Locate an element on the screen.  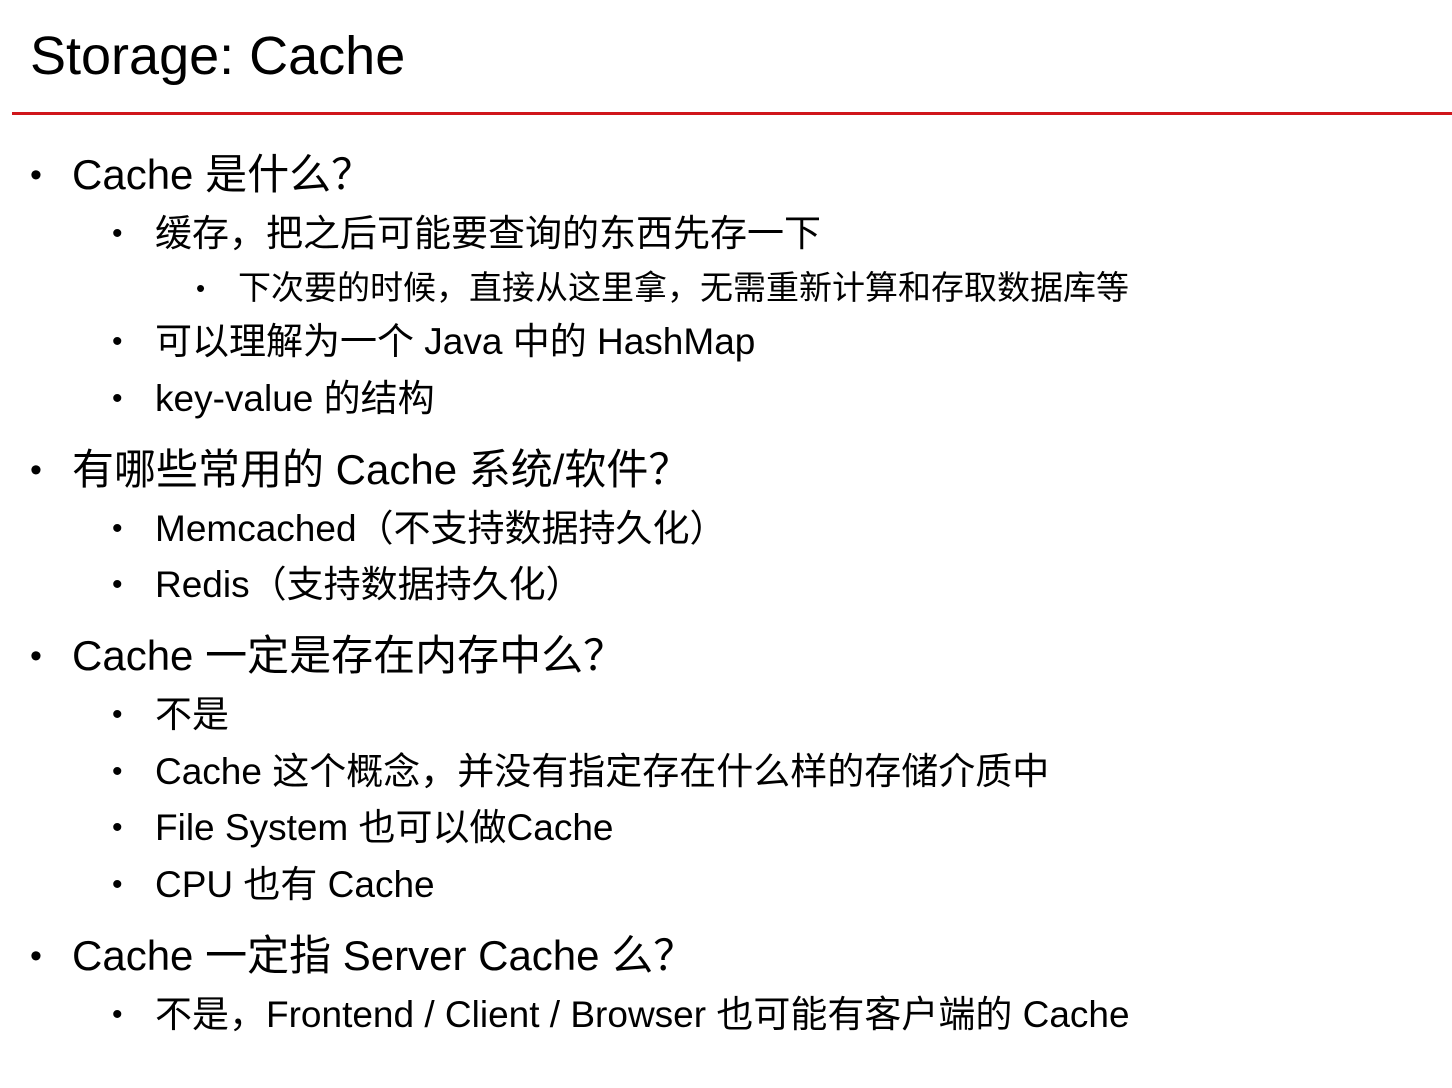
bullet-item-l1: • Cache 一定指 Server Cache 么？ is located at coordinates (726, 956).